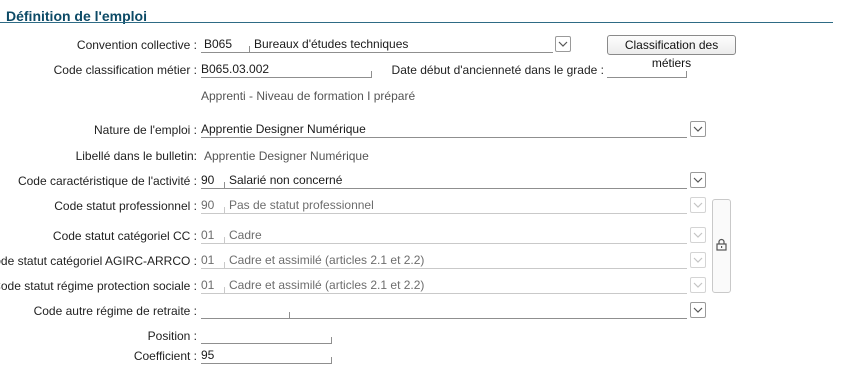 This screenshot has height=384, width=861. I want to click on classification-input: B065.03.002, so click(286, 69).